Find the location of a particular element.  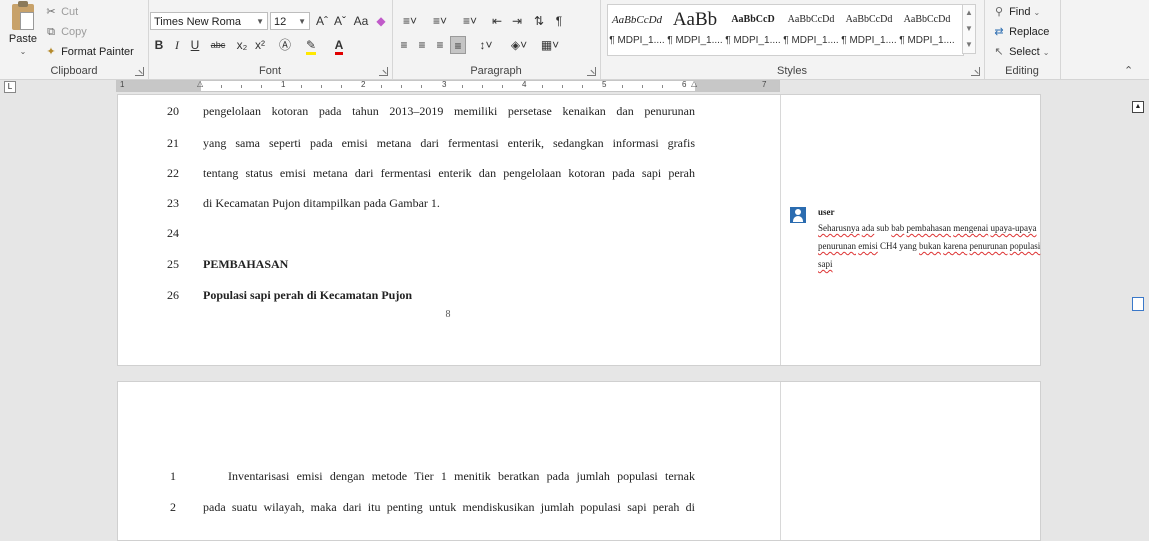

styles-scroll: ▲ ▼ ▼ is located at coordinates (969, 29).